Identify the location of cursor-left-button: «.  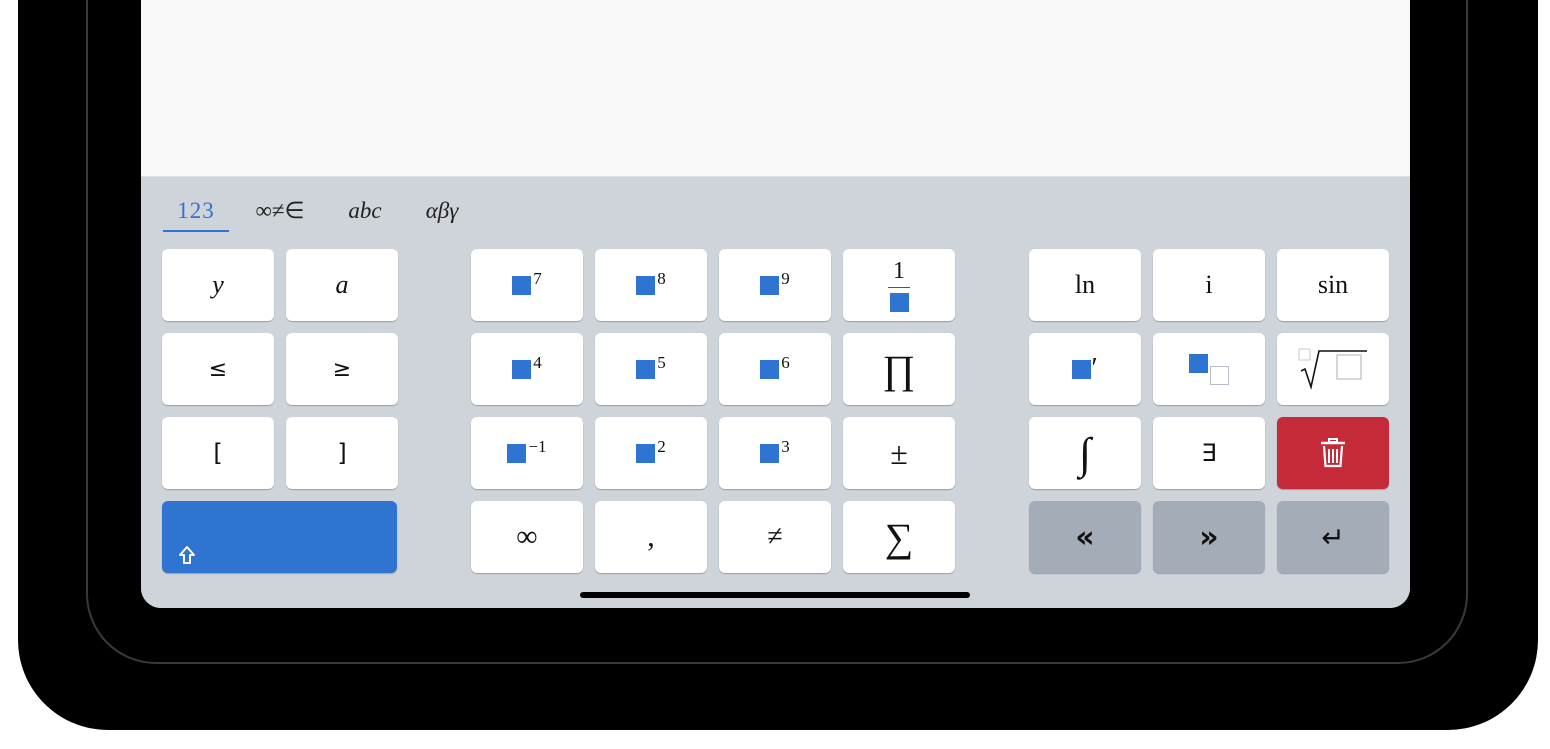
(1085, 537).